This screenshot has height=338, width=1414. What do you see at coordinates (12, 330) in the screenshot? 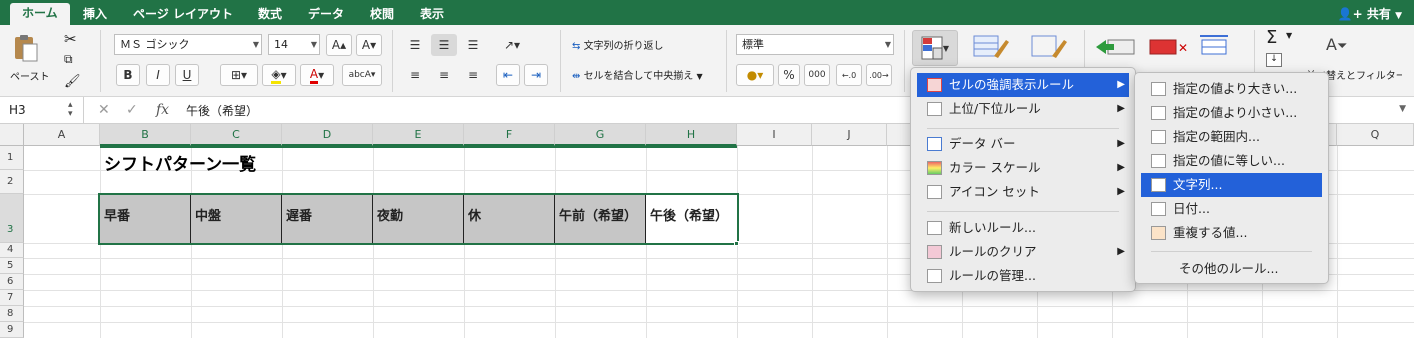
I see `row-header: 9` at bounding box center [12, 330].